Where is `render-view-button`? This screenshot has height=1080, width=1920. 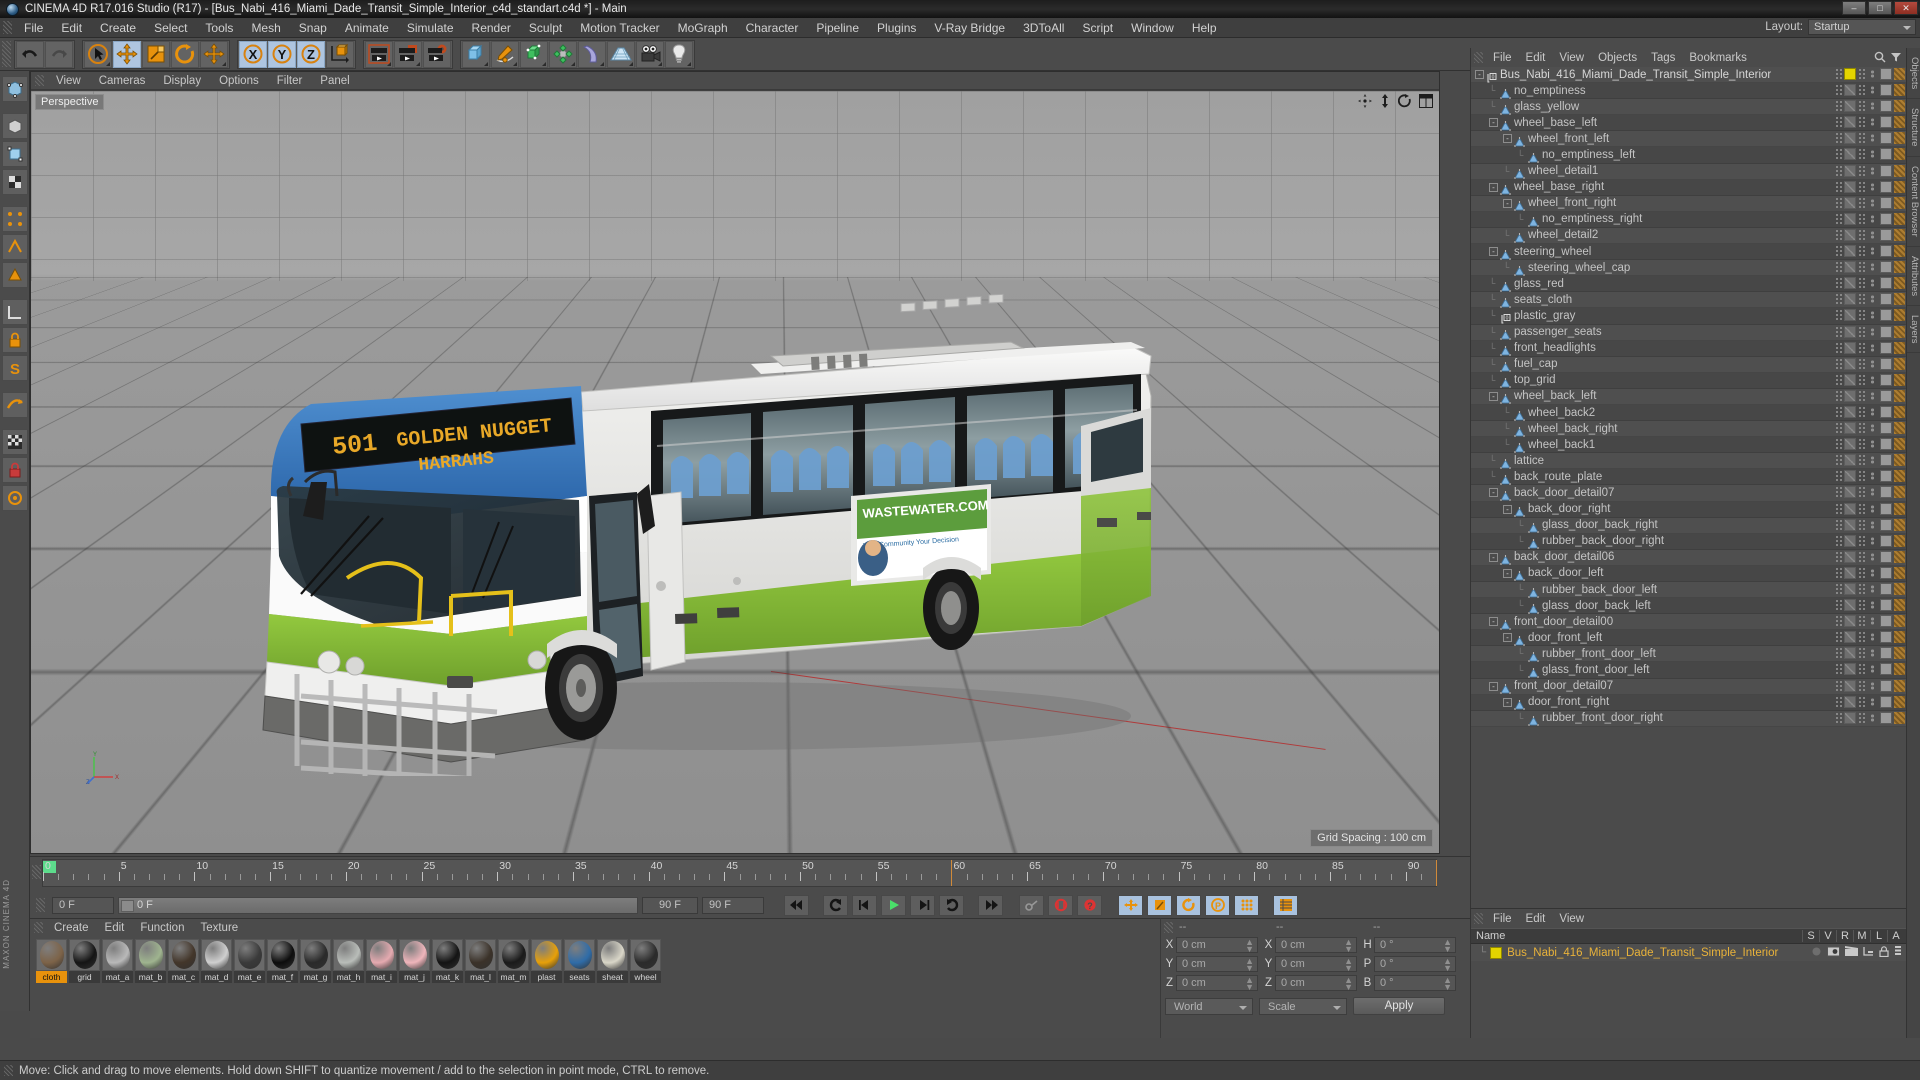 render-view-button is located at coordinates (379, 54).